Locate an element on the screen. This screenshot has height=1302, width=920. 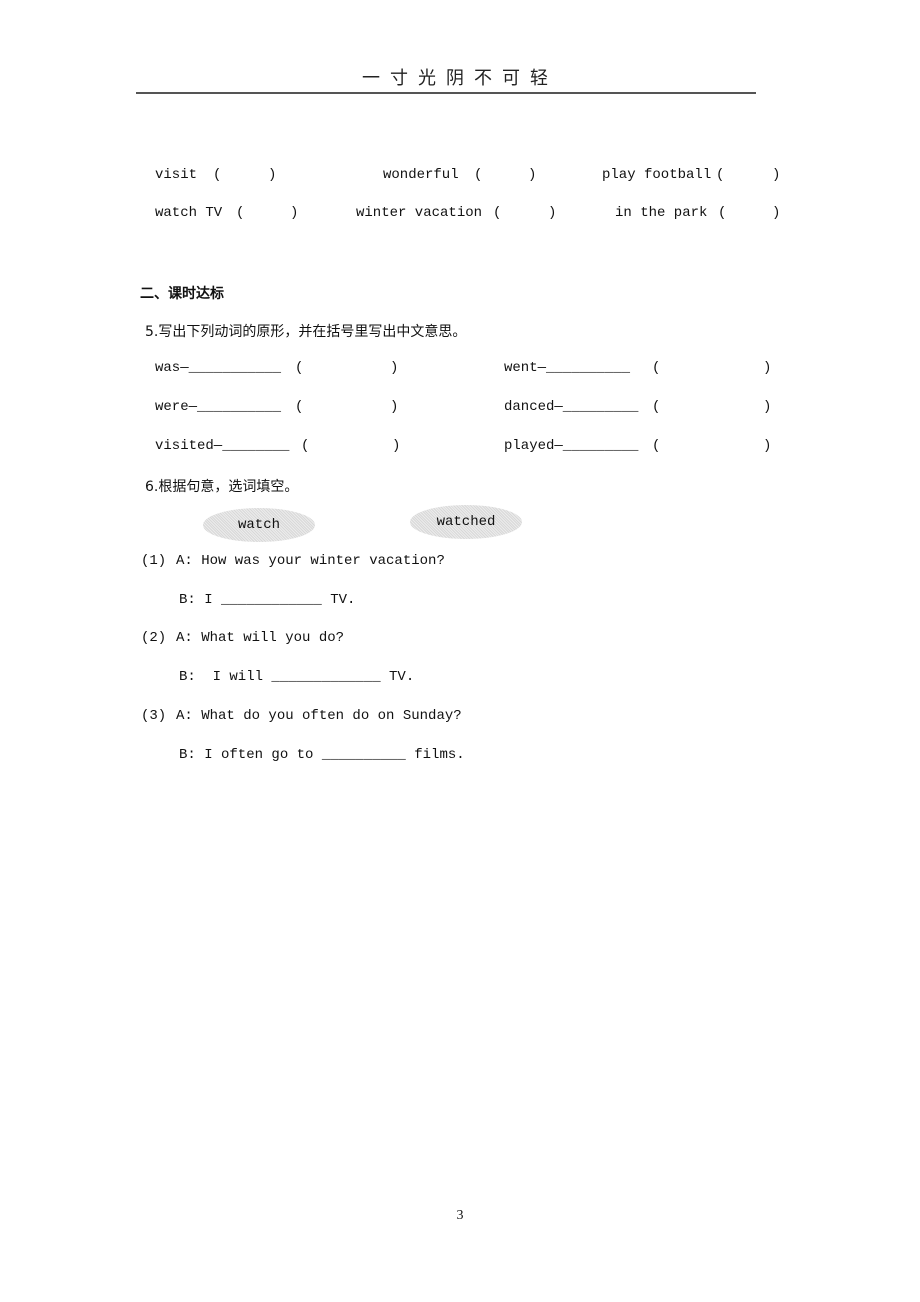
word-bank-label: watch is located at coordinates (258, 525).